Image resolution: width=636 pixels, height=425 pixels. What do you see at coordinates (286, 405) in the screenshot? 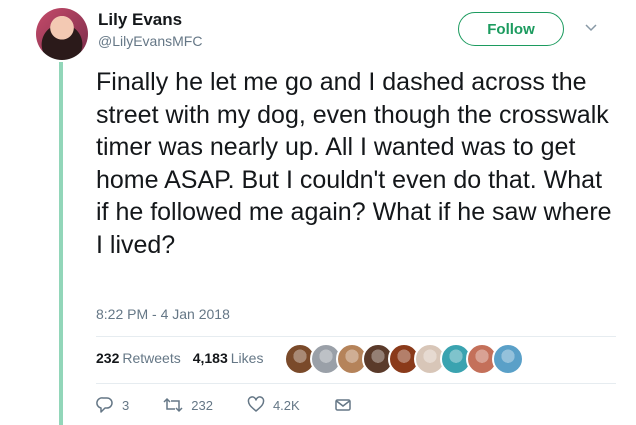
I see `like-count: 4.2K` at bounding box center [286, 405].